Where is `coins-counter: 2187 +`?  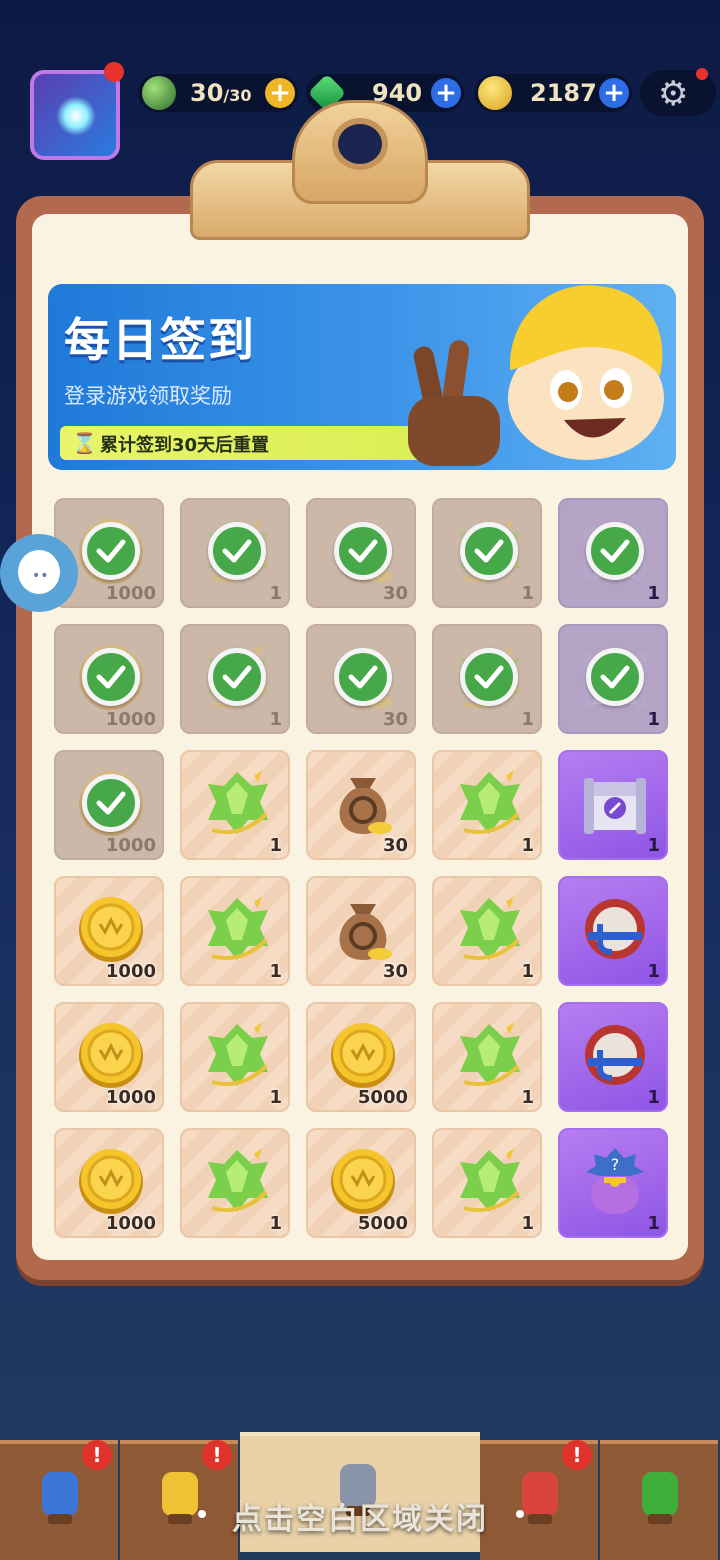 coins-counter: 2187 + is located at coordinates (553, 93).